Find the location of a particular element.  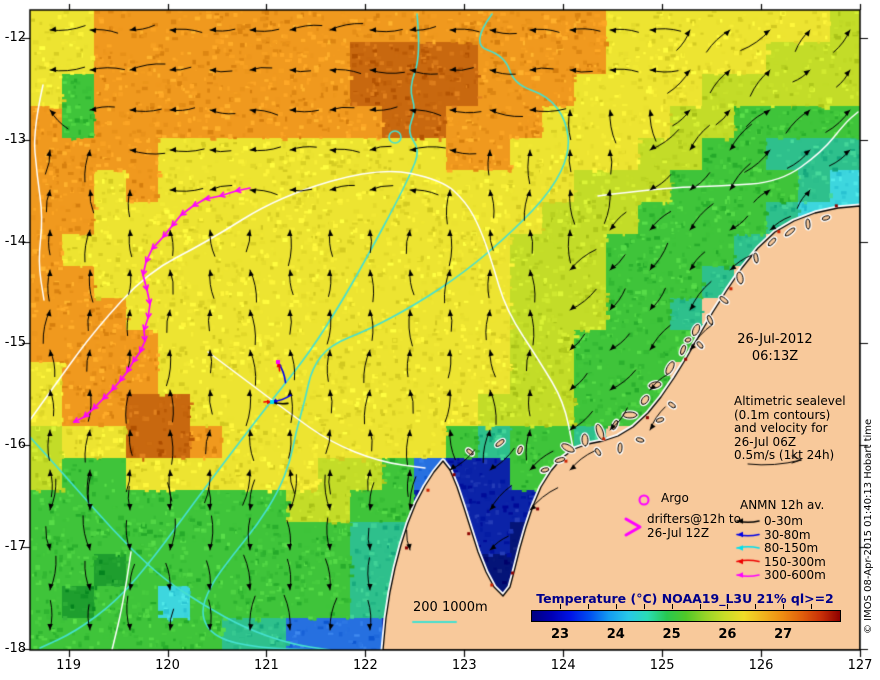

lon-tick-label: 121 is located at coordinates (266, 665).